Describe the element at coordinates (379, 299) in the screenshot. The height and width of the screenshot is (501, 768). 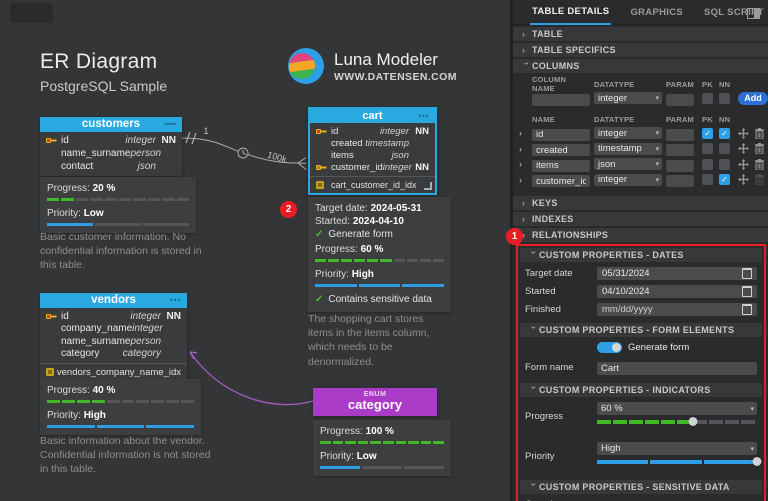
I see `sensitive-data-check: Contains sensitive data` at that location.